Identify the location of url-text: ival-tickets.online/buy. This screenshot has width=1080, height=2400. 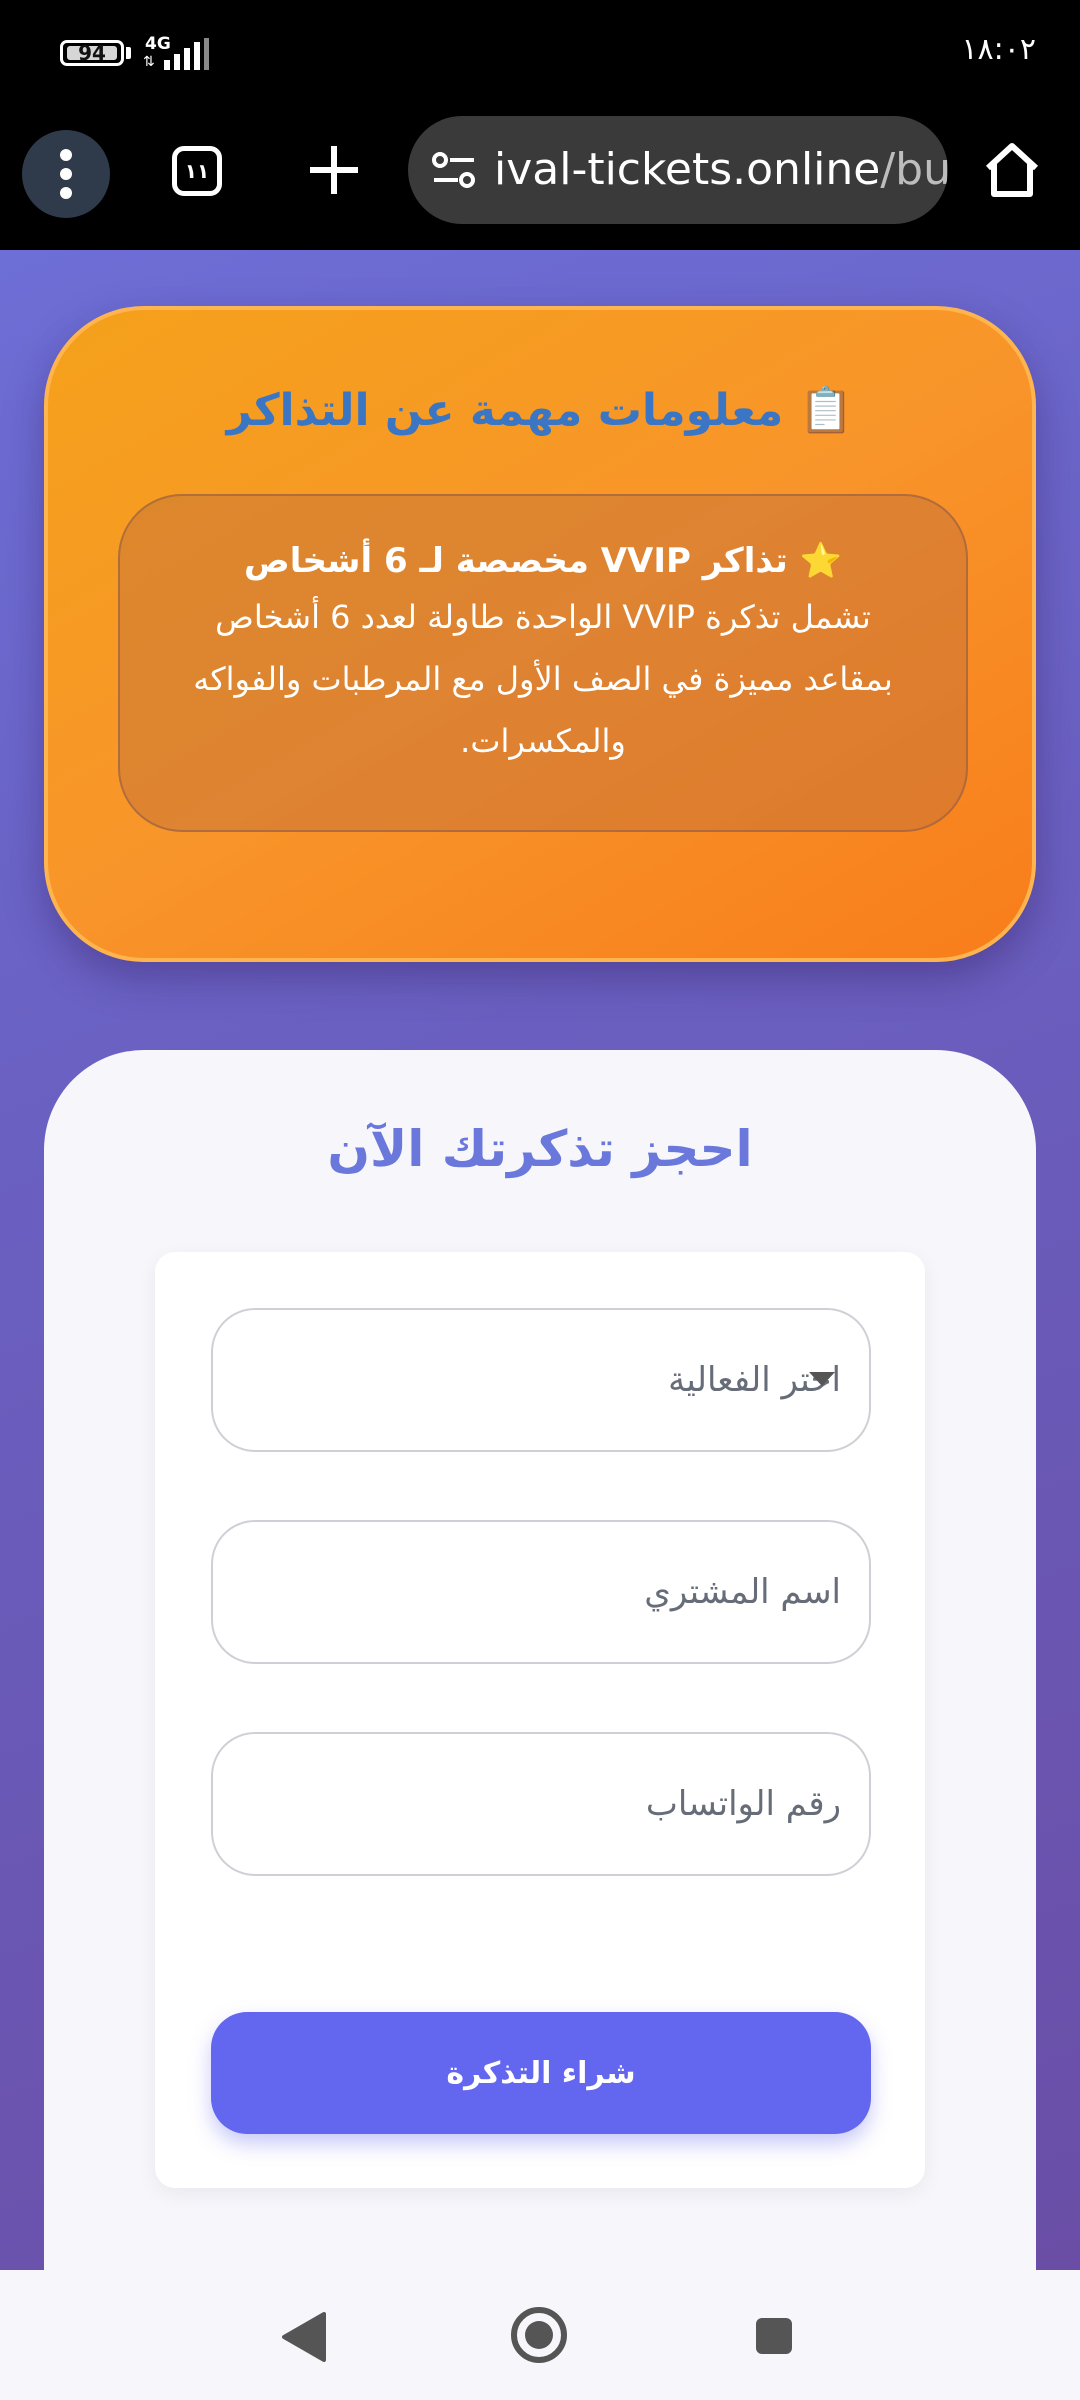
(721, 170).